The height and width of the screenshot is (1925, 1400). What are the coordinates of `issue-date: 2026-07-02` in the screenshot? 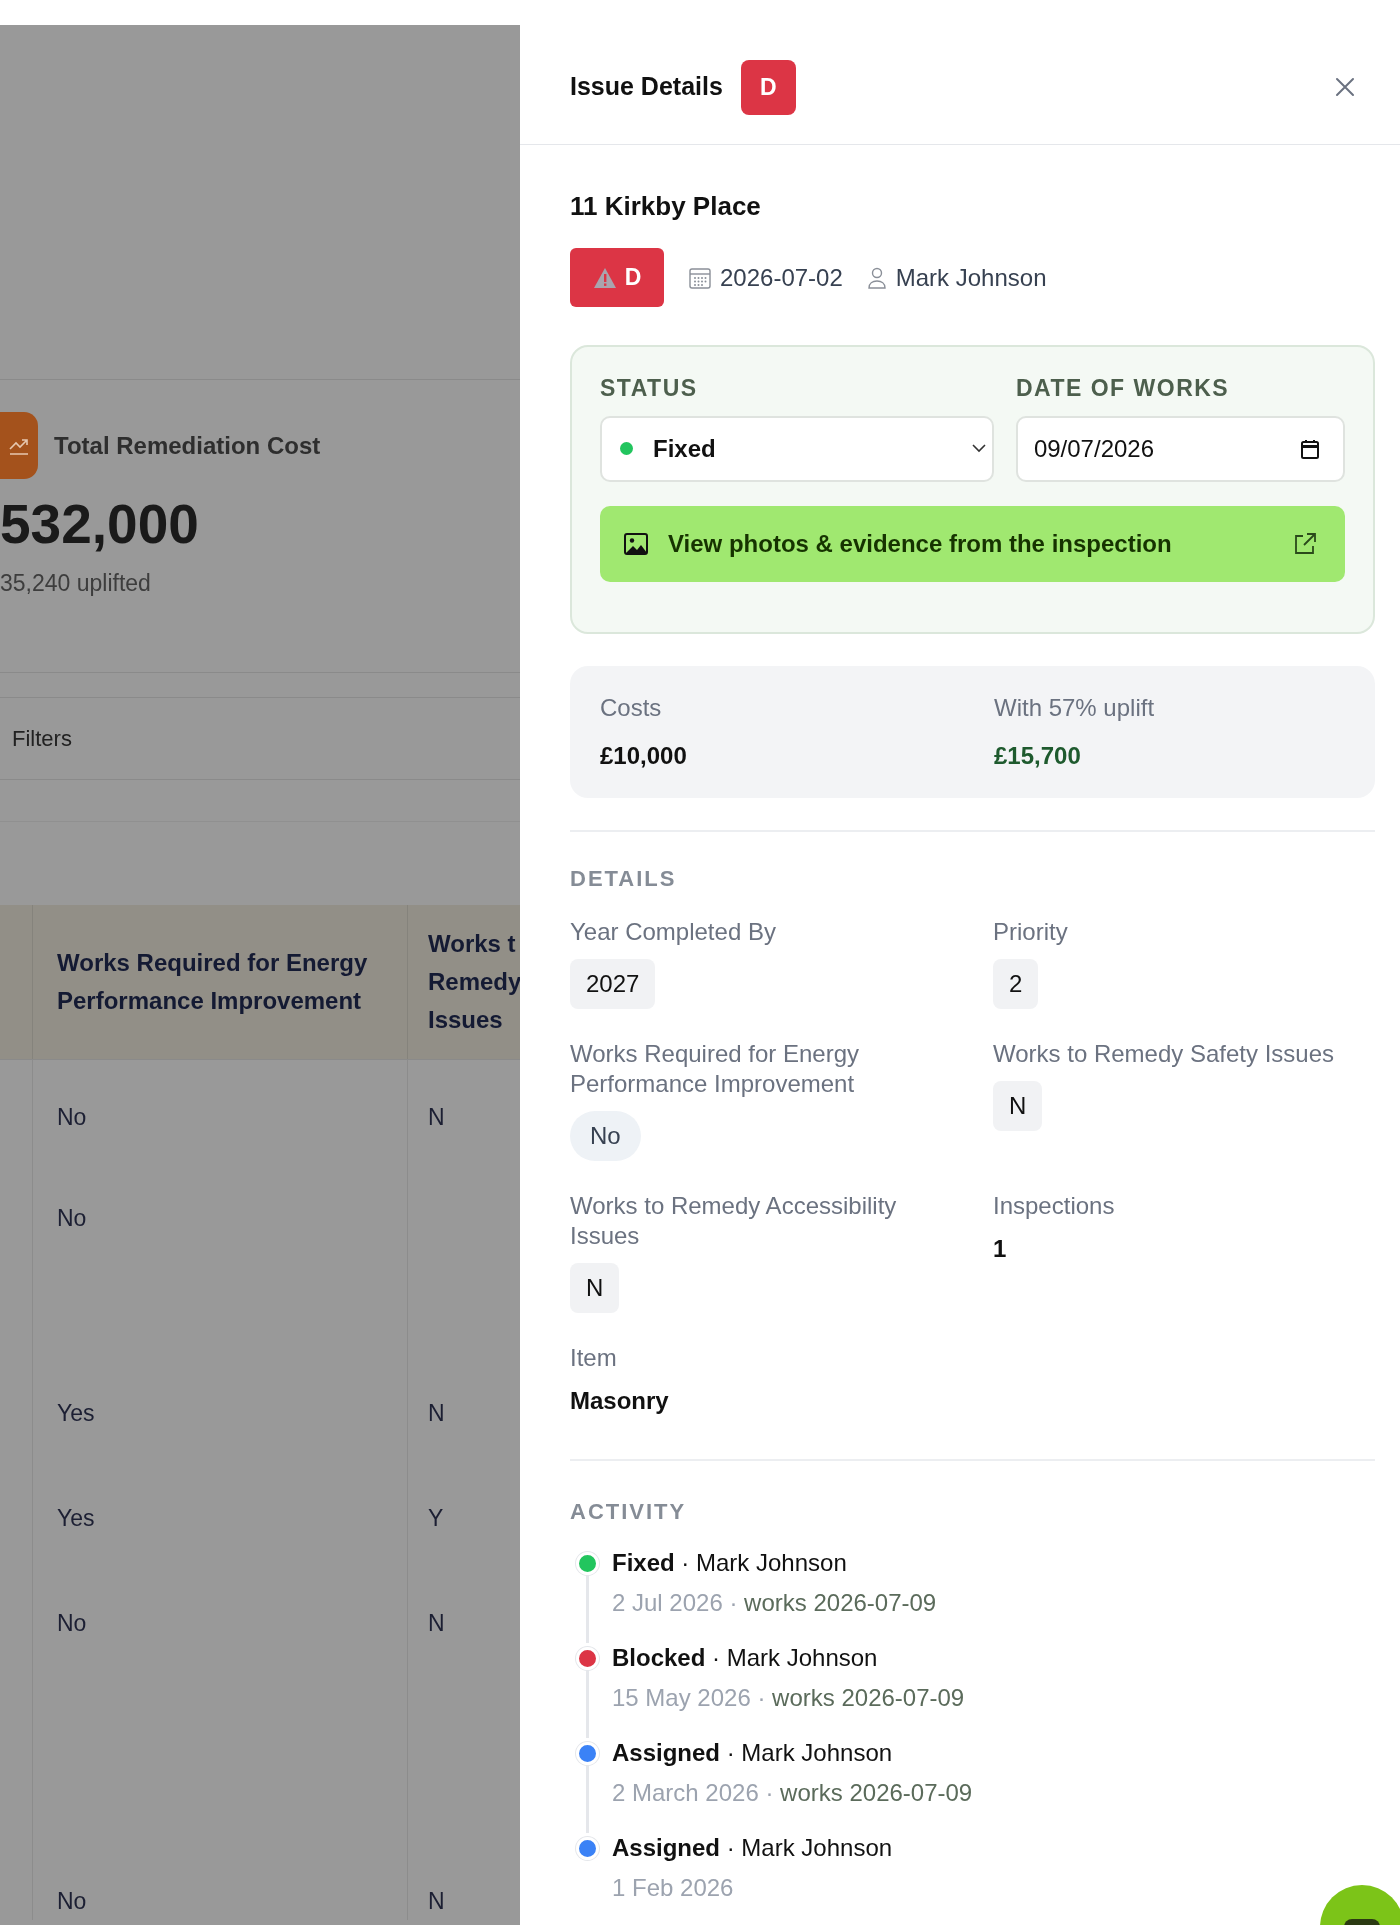 It's located at (781, 277).